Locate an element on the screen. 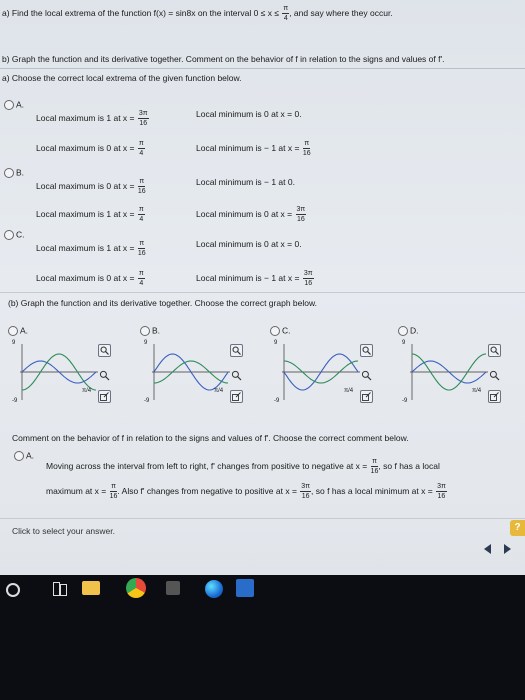 Image resolution: width=525 pixels, height=700 pixels. option-a-0: A. is located at coordinates (14, 105).